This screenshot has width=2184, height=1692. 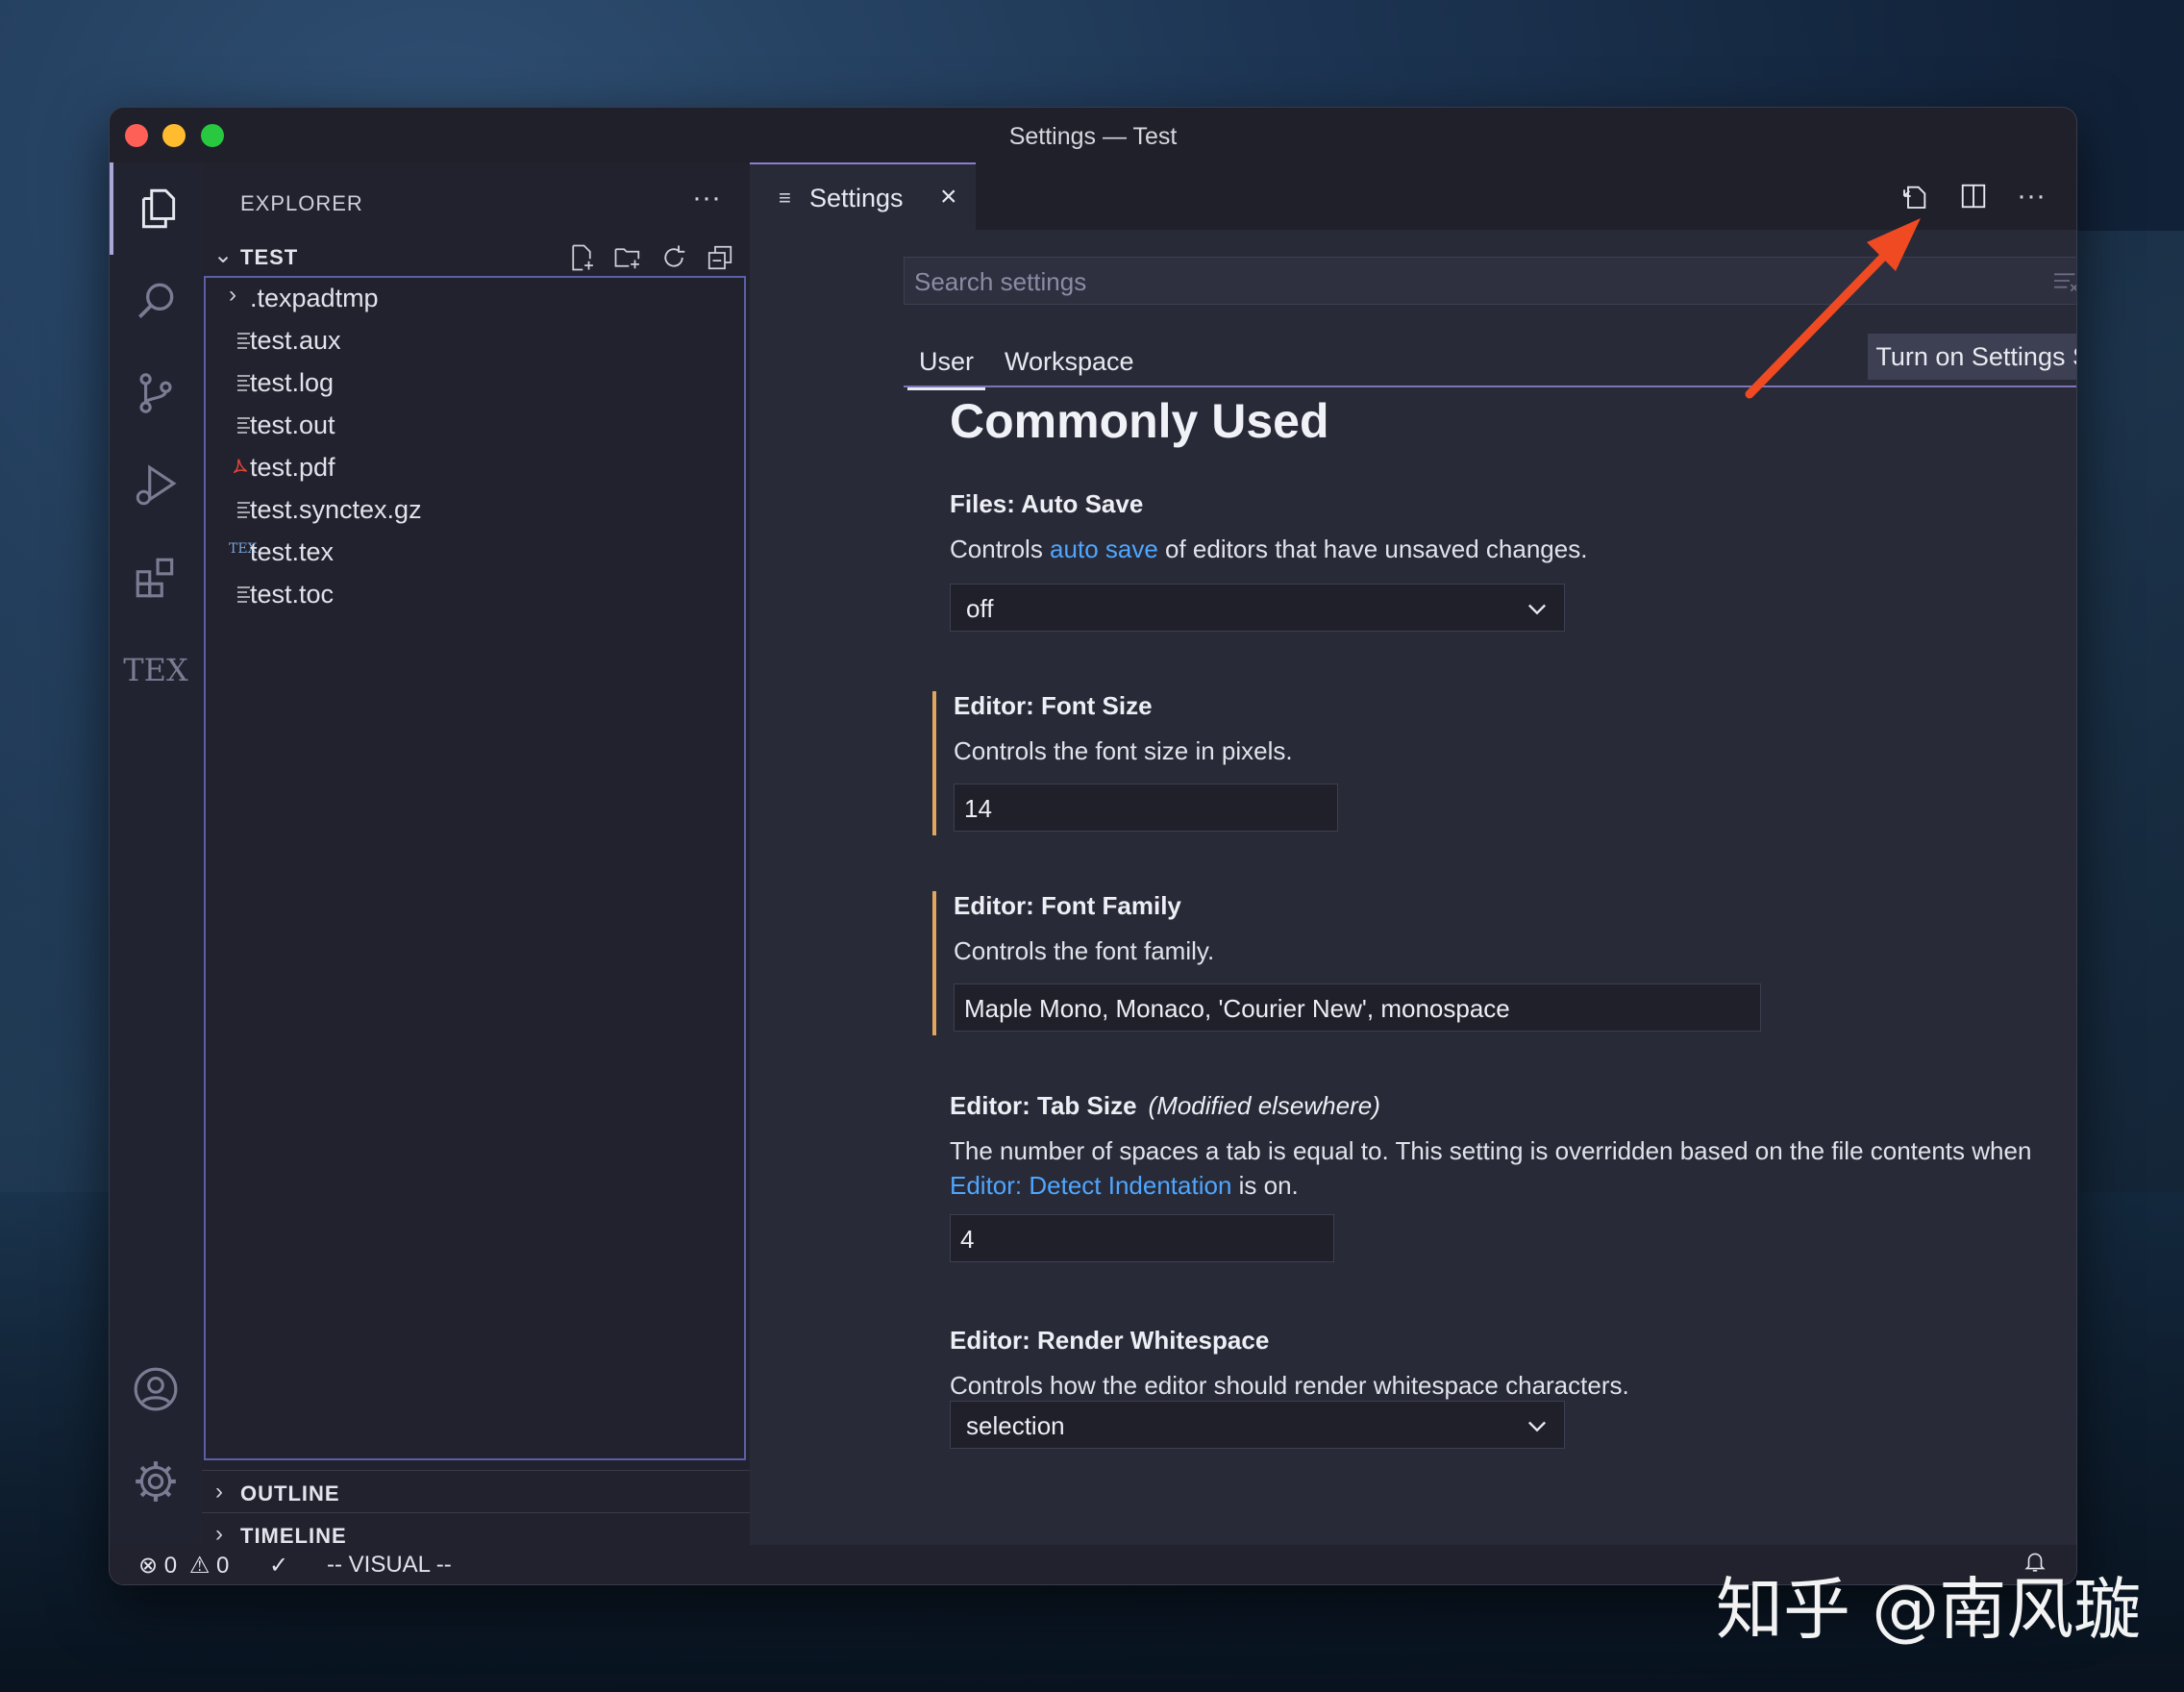 I want to click on tree-item-tex: TEX test.tex, so click(x=475, y=553).